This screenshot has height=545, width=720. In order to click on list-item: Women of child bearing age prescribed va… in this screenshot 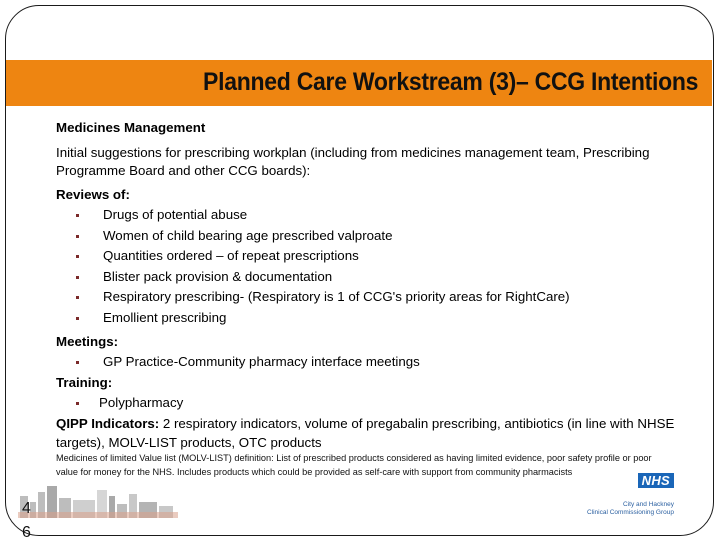, I will do `click(376, 236)`.